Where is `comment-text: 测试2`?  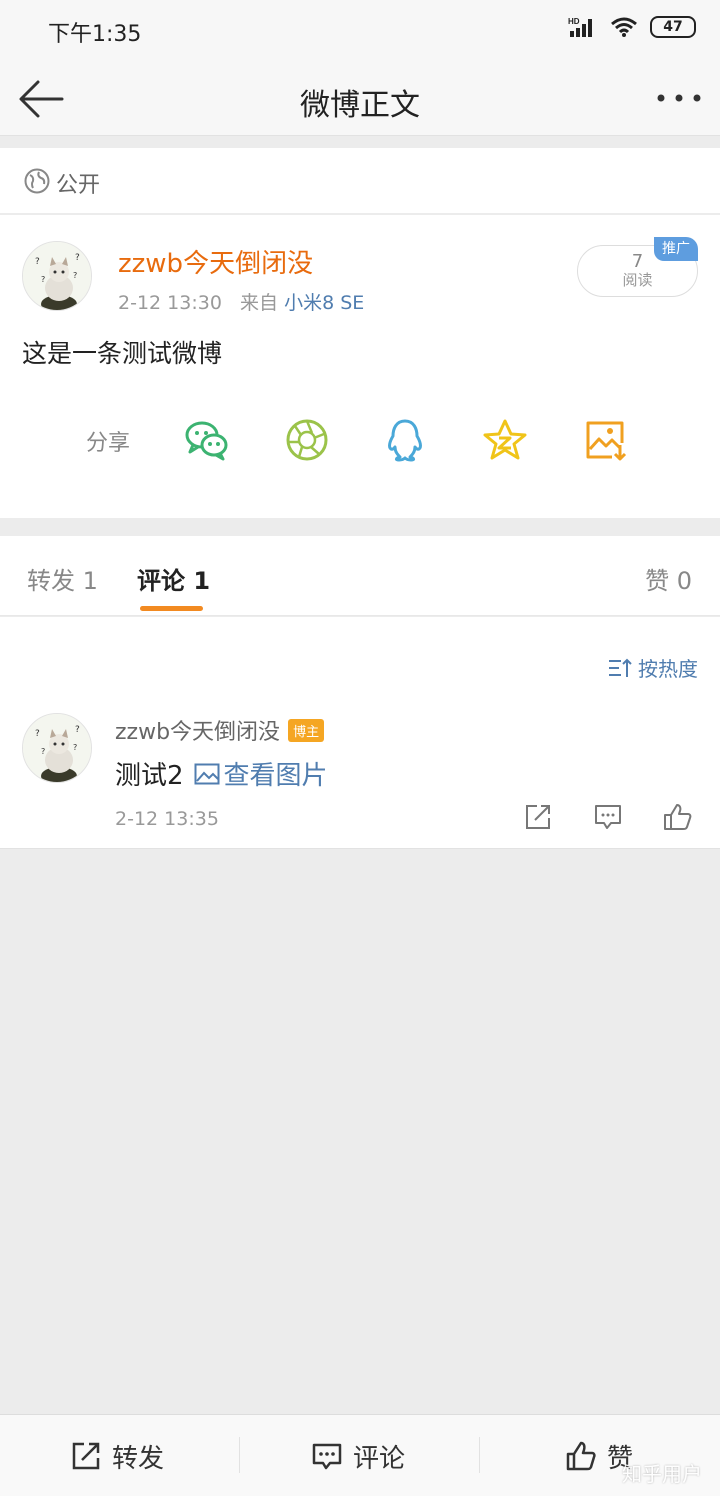 comment-text: 测试2 is located at coordinates (149, 776).